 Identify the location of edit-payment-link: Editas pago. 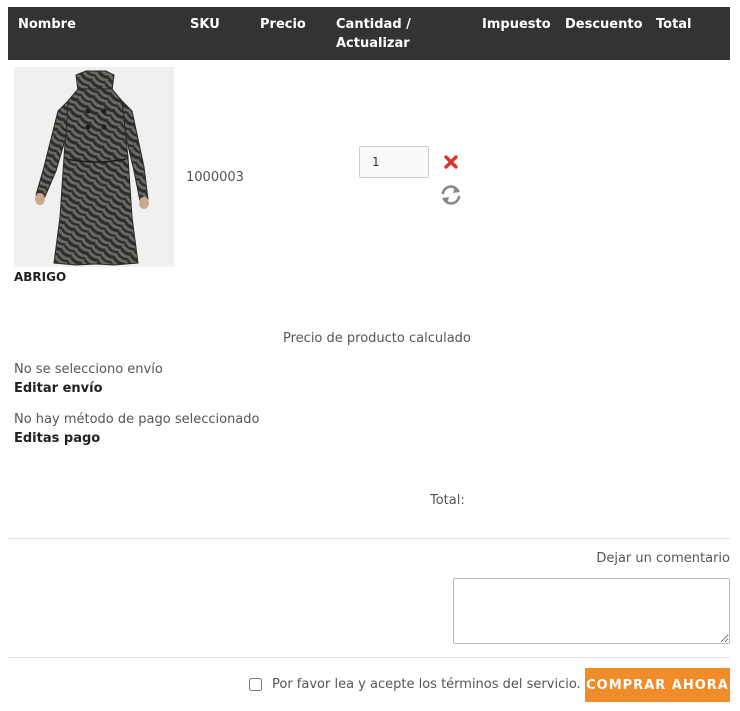
(57, 438).